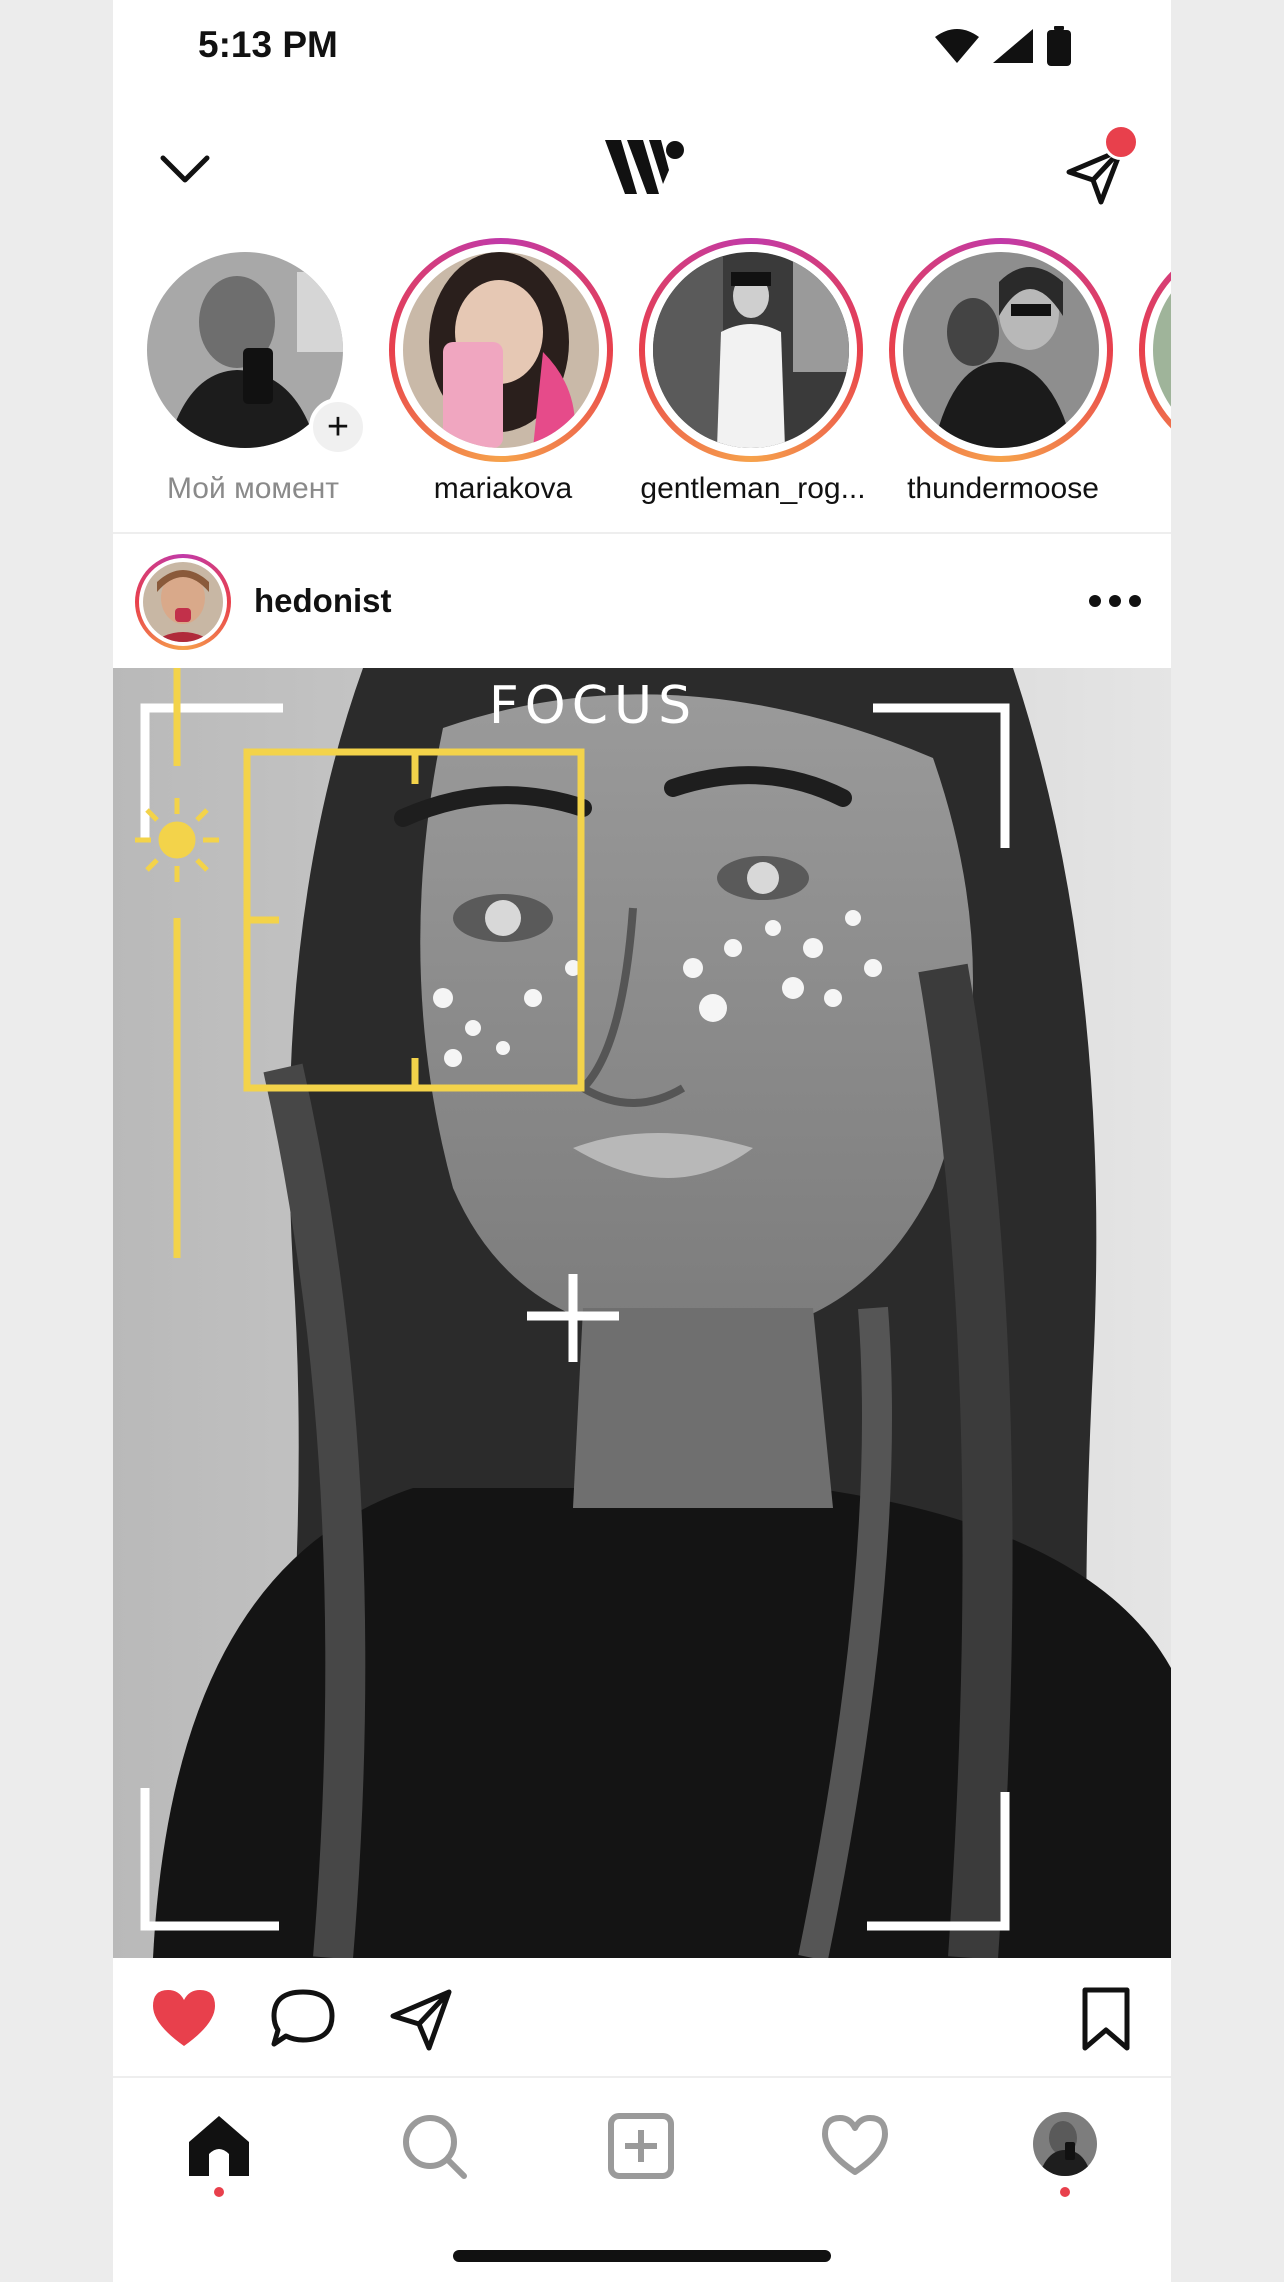  What do you see at coordinates (185, 168) in the screenshot?
I see `chevron-down-icon` at bounding box center [185, 168].